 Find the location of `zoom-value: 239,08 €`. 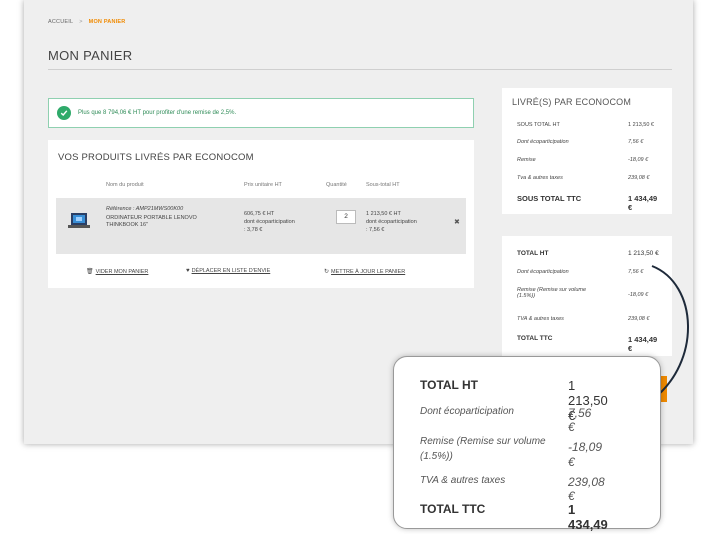

zoom-value: 239,08 € is located at coordinates (586, 489).